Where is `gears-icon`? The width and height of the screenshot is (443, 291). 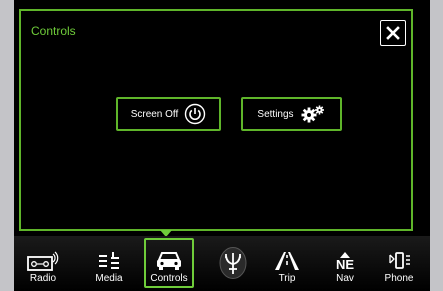
gears-icon is located at coordinates (312, 114).